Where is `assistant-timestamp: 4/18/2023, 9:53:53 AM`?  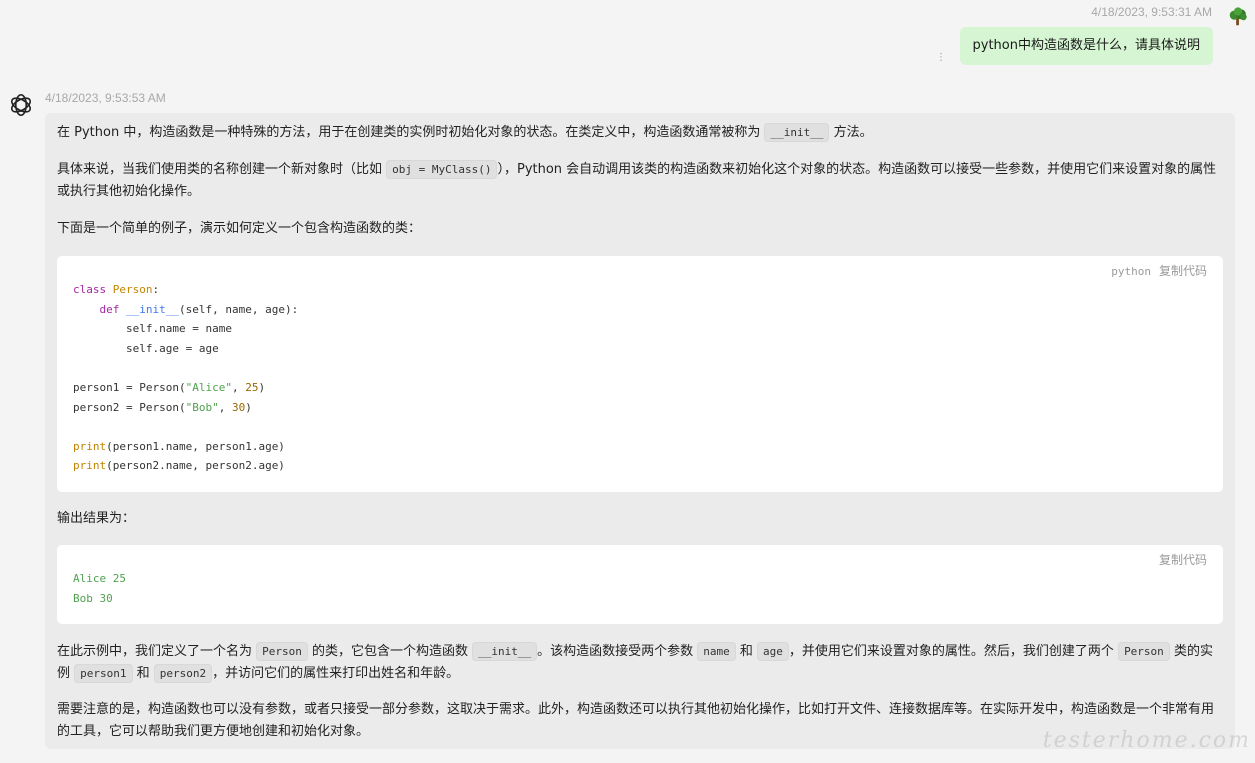 assistant-timestamp: 4/18/2023, 9:53:53 AM is located at coordinates (105, 98).